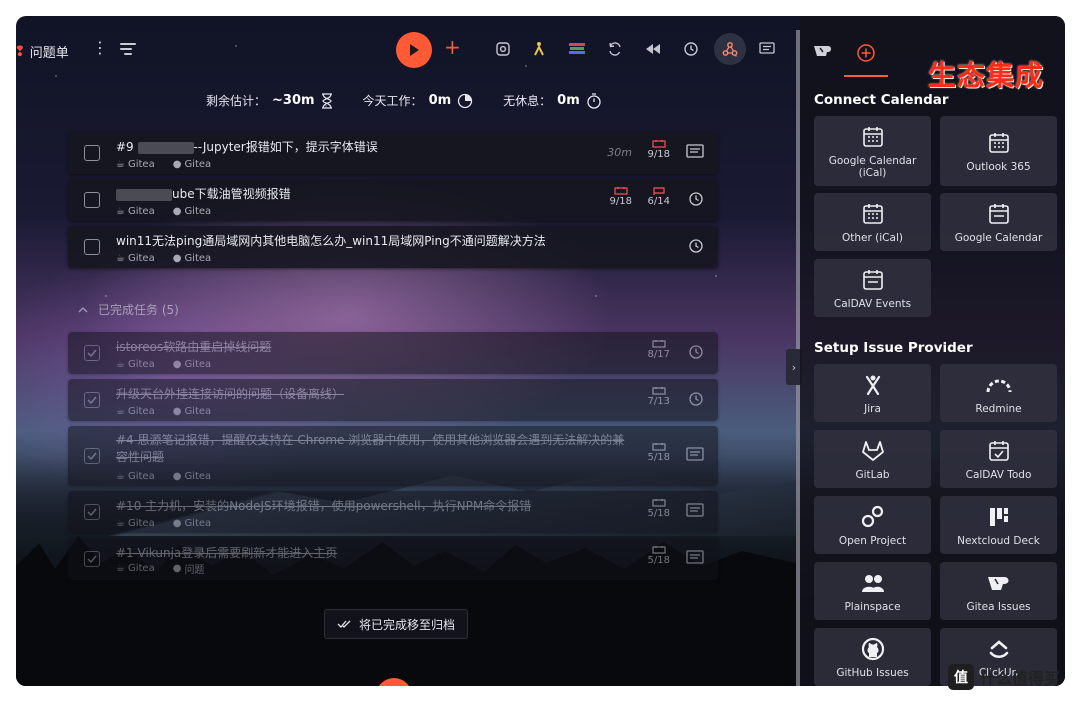  I want to click on tile-google-calendar: Google Calendar, so click(998, 222).